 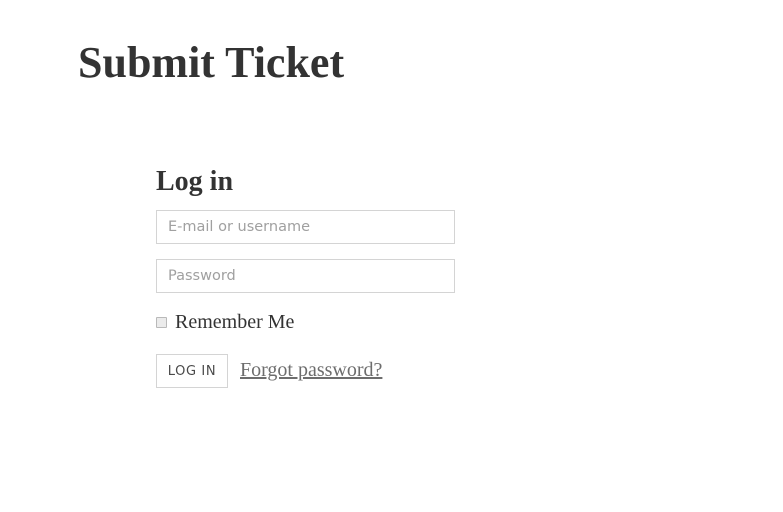 I want to click on login-username-input: E-mail or username, so click(x=305, y=227).